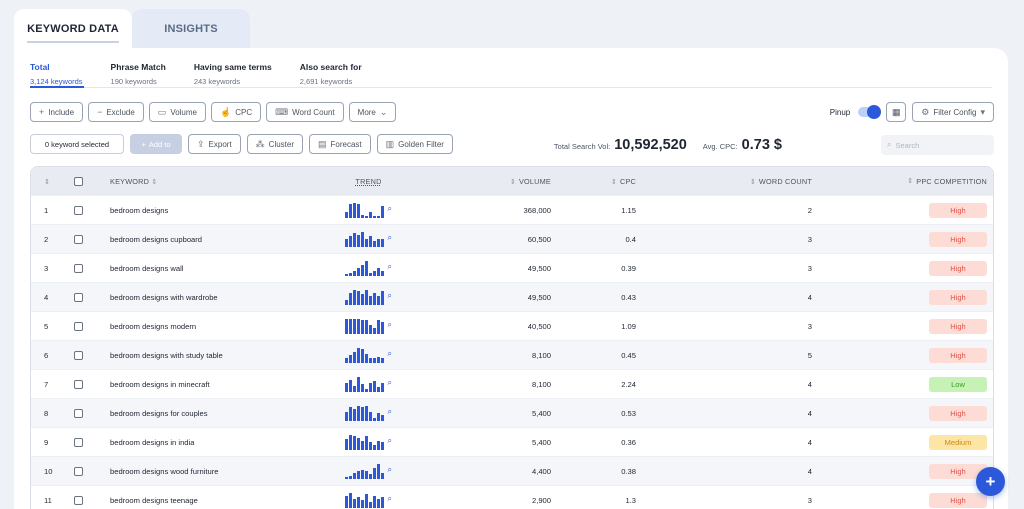  I want to click on tab-insights: INSIGHTS, so click(191, 29).